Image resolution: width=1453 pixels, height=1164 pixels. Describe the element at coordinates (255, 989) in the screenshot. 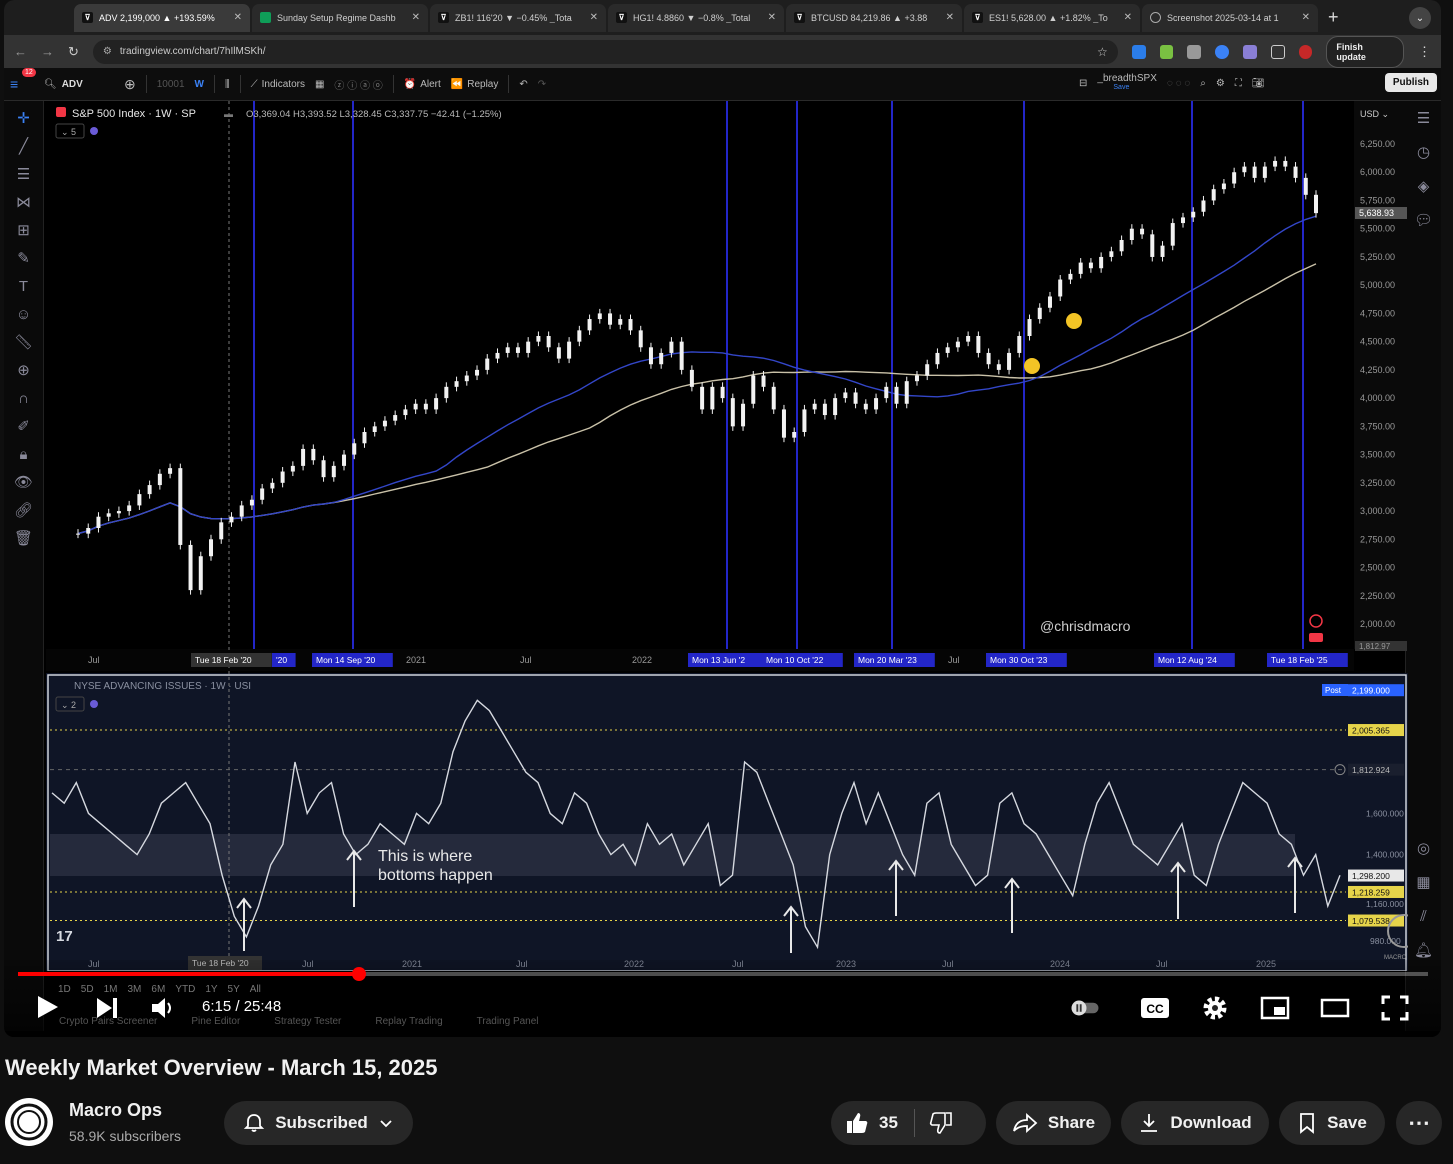

I see `range-button: All` at that location.